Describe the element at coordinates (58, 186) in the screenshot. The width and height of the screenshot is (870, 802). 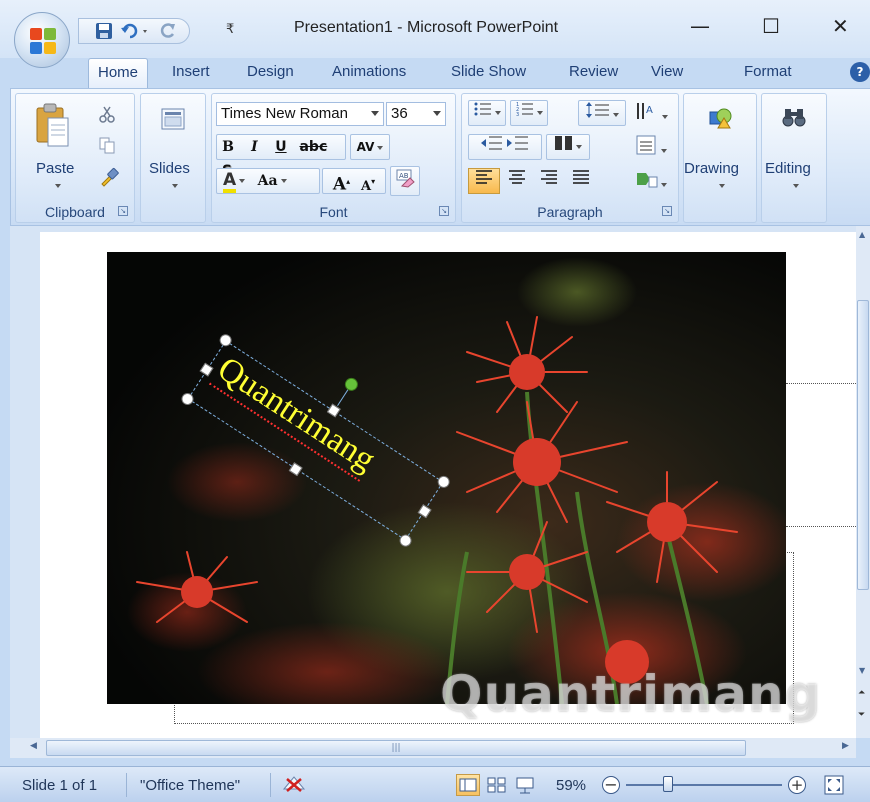
I see `paste-dropdown-icon` at that location.